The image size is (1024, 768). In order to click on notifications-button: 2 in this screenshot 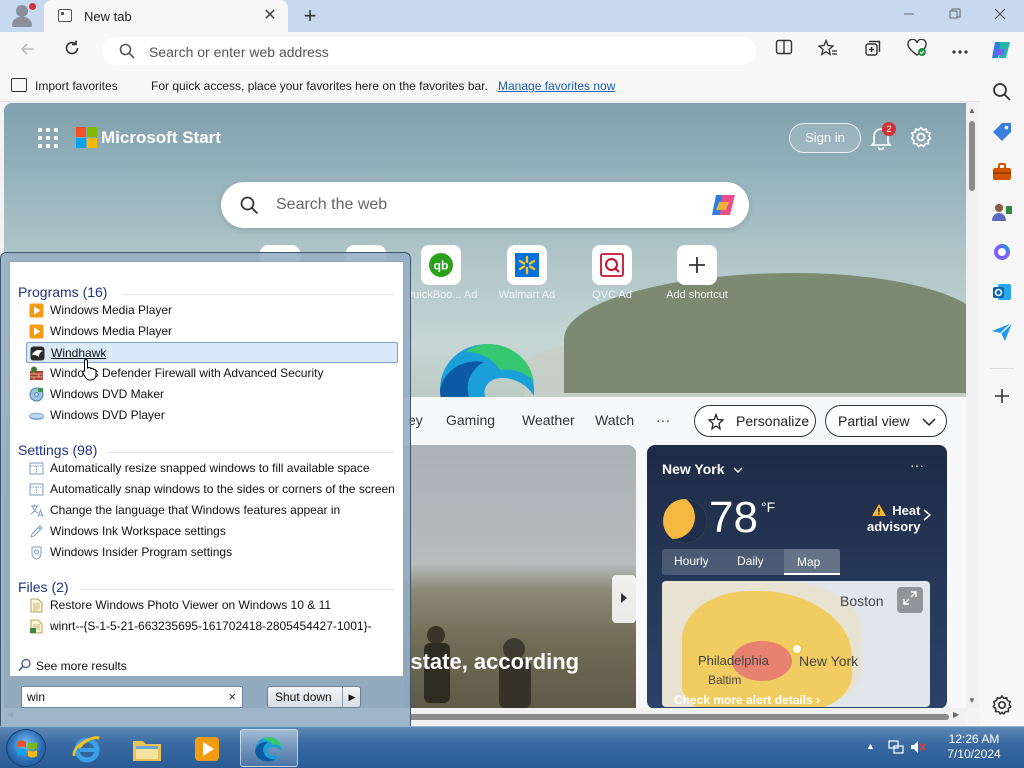, I will do `click(883, 136)`.